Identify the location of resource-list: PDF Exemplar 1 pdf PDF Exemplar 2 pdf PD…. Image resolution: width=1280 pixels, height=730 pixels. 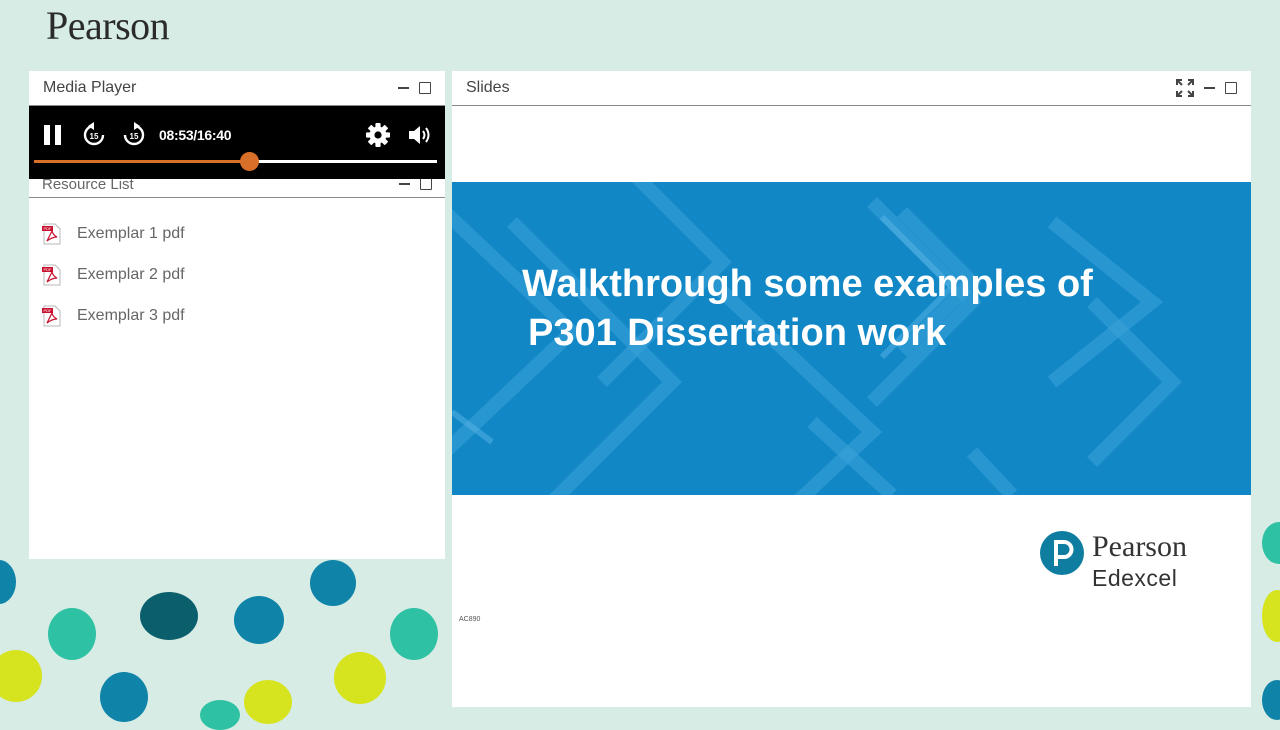
(113, 274).